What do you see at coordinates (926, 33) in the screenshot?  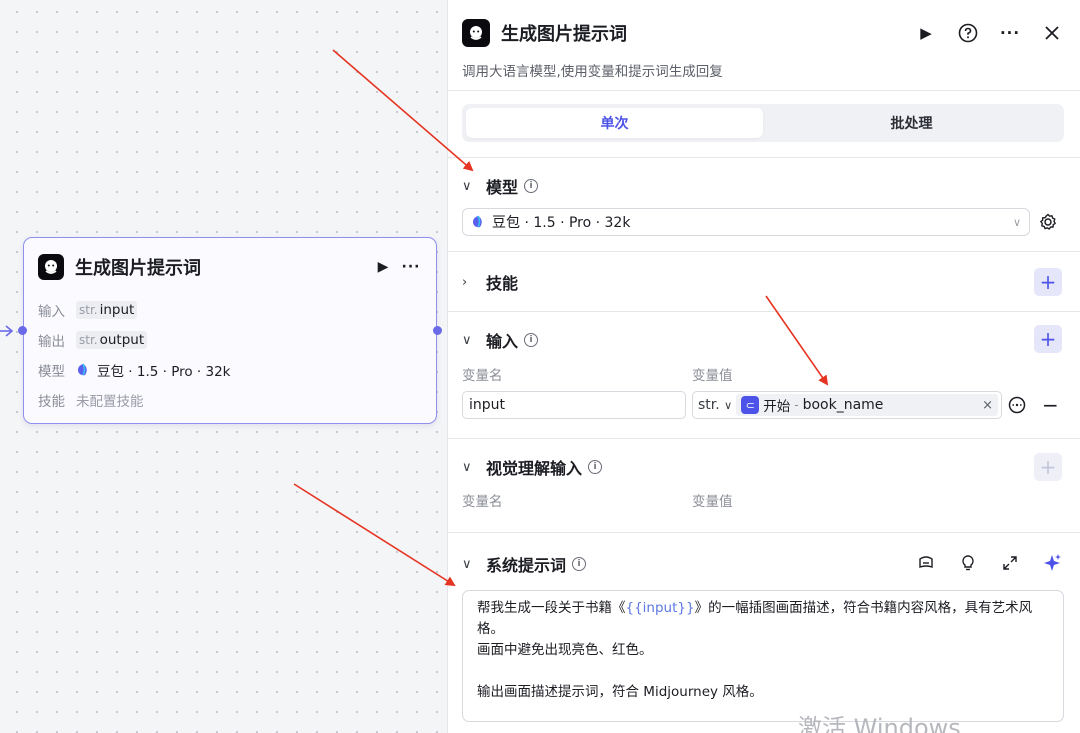 I see `run-test-icon: ▶` at bounding box center [926, 33].